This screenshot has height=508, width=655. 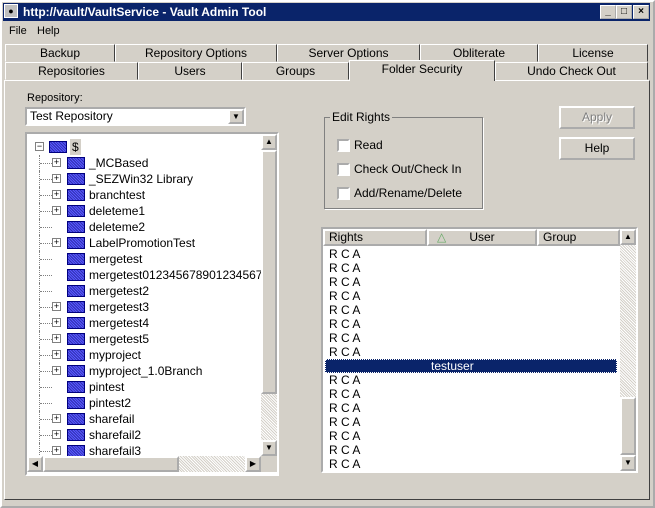 What do you see at coordinates (144, 179) in the screenshot?
I see `tree-item: + _SEZWin32 Library` at bounding box center [144, 179].